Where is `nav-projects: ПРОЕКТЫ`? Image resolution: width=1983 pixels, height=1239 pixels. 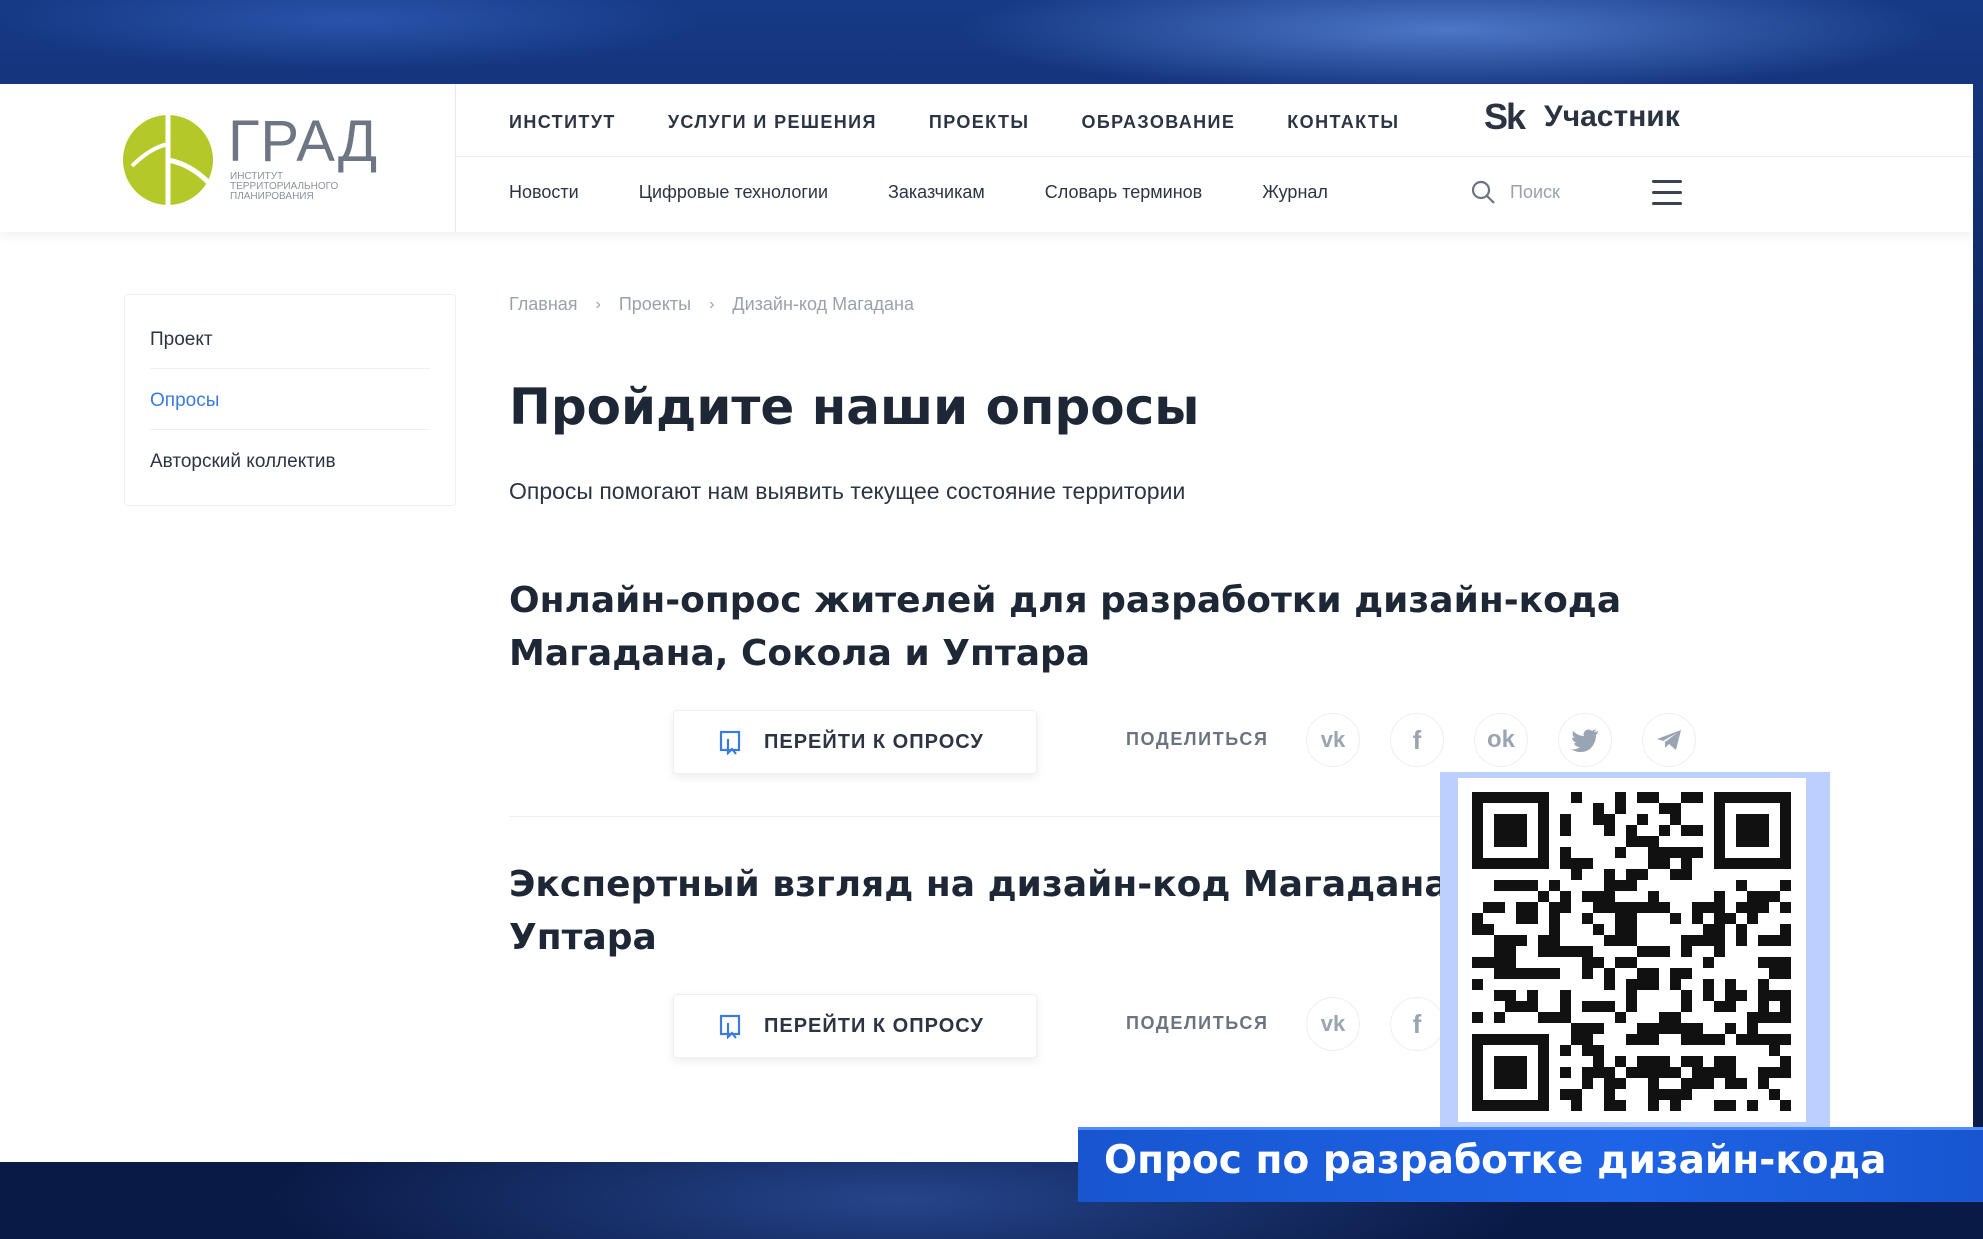
nav-projects: ПРОЕКТЫ is located at coordinates (979, 122).